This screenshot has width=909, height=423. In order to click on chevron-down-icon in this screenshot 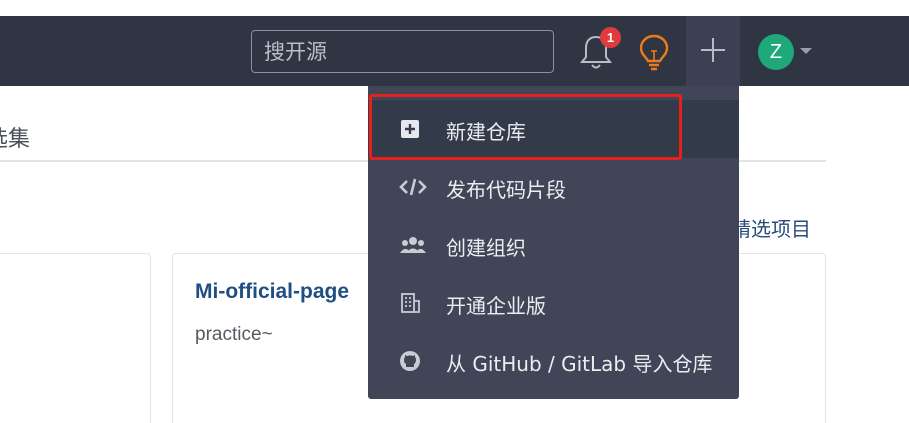, I will do `click(806, 51)`.